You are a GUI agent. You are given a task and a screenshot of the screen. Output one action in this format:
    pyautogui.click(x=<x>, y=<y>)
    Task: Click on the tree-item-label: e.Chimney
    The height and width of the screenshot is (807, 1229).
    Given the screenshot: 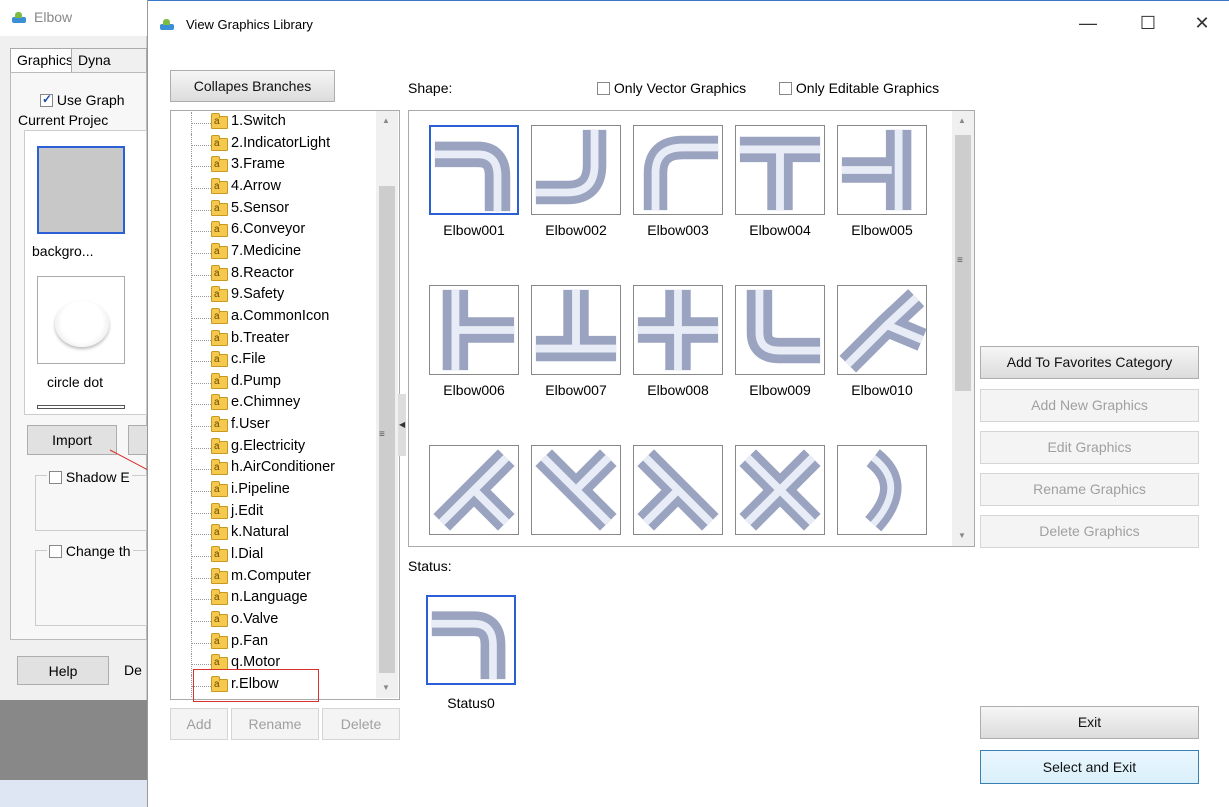 What is the action you would take?
    pyautogui.click(x=266, y=402)
    